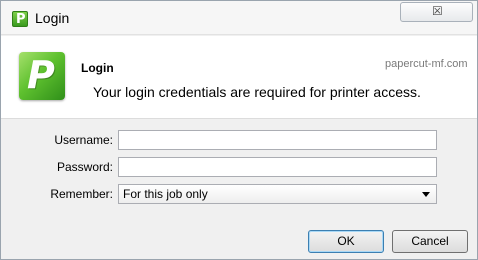 This screenshot has height=260, width=478. Describe the element at coordinates (84, 167) in the screenshot. I see `password-label: Password:` at that location.